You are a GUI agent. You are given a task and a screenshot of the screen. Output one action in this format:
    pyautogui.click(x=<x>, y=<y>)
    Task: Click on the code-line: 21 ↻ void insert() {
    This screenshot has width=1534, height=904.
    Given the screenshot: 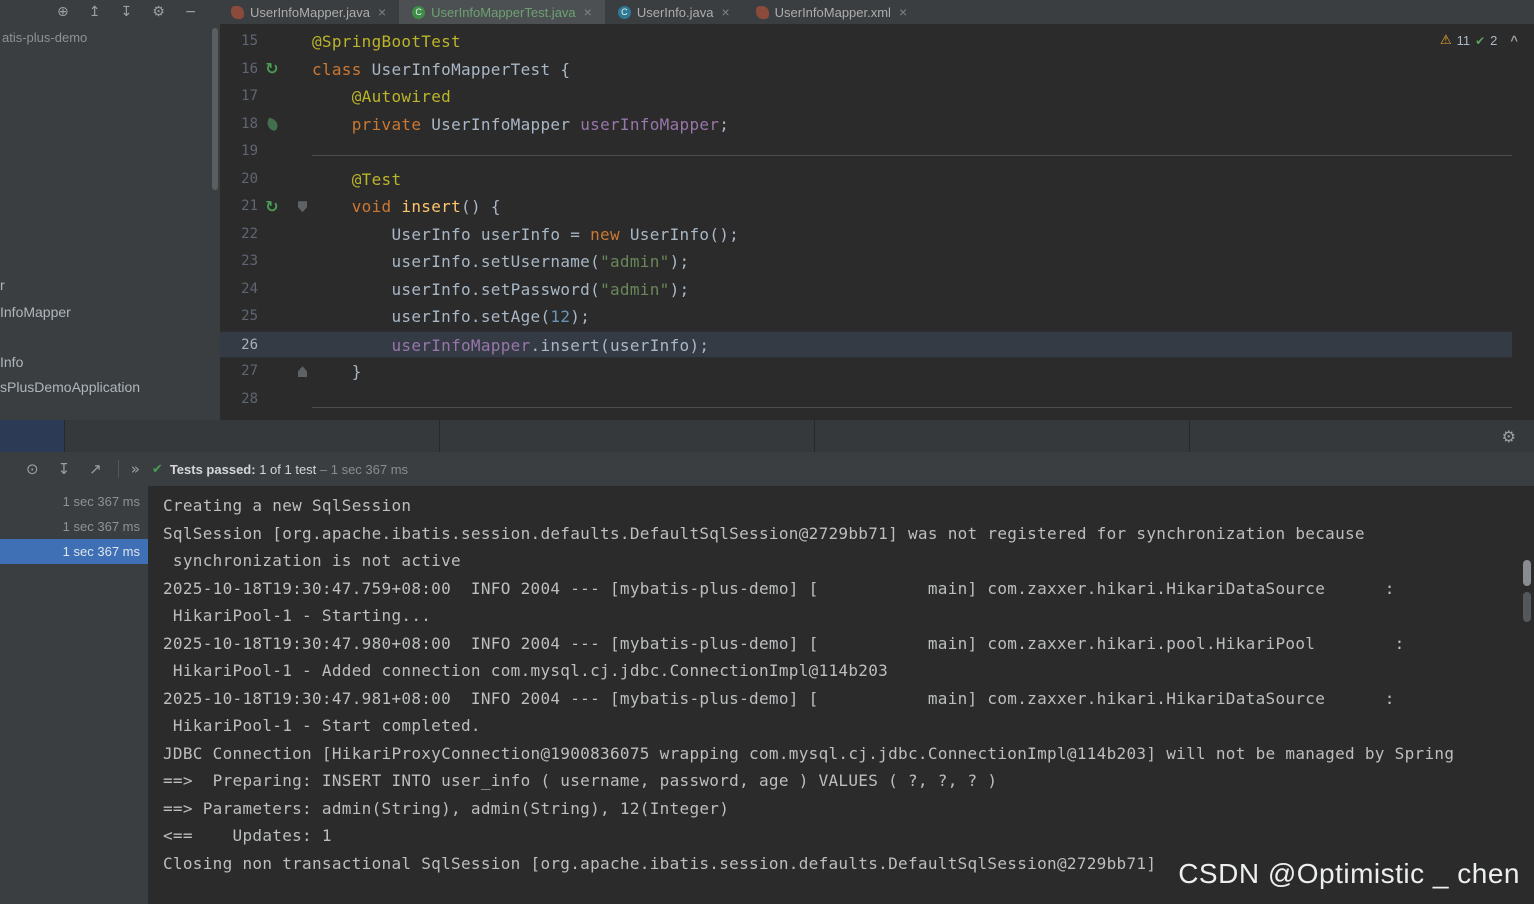 What is the action you would take?
    pyautogui.click(x=866, y=207)
    